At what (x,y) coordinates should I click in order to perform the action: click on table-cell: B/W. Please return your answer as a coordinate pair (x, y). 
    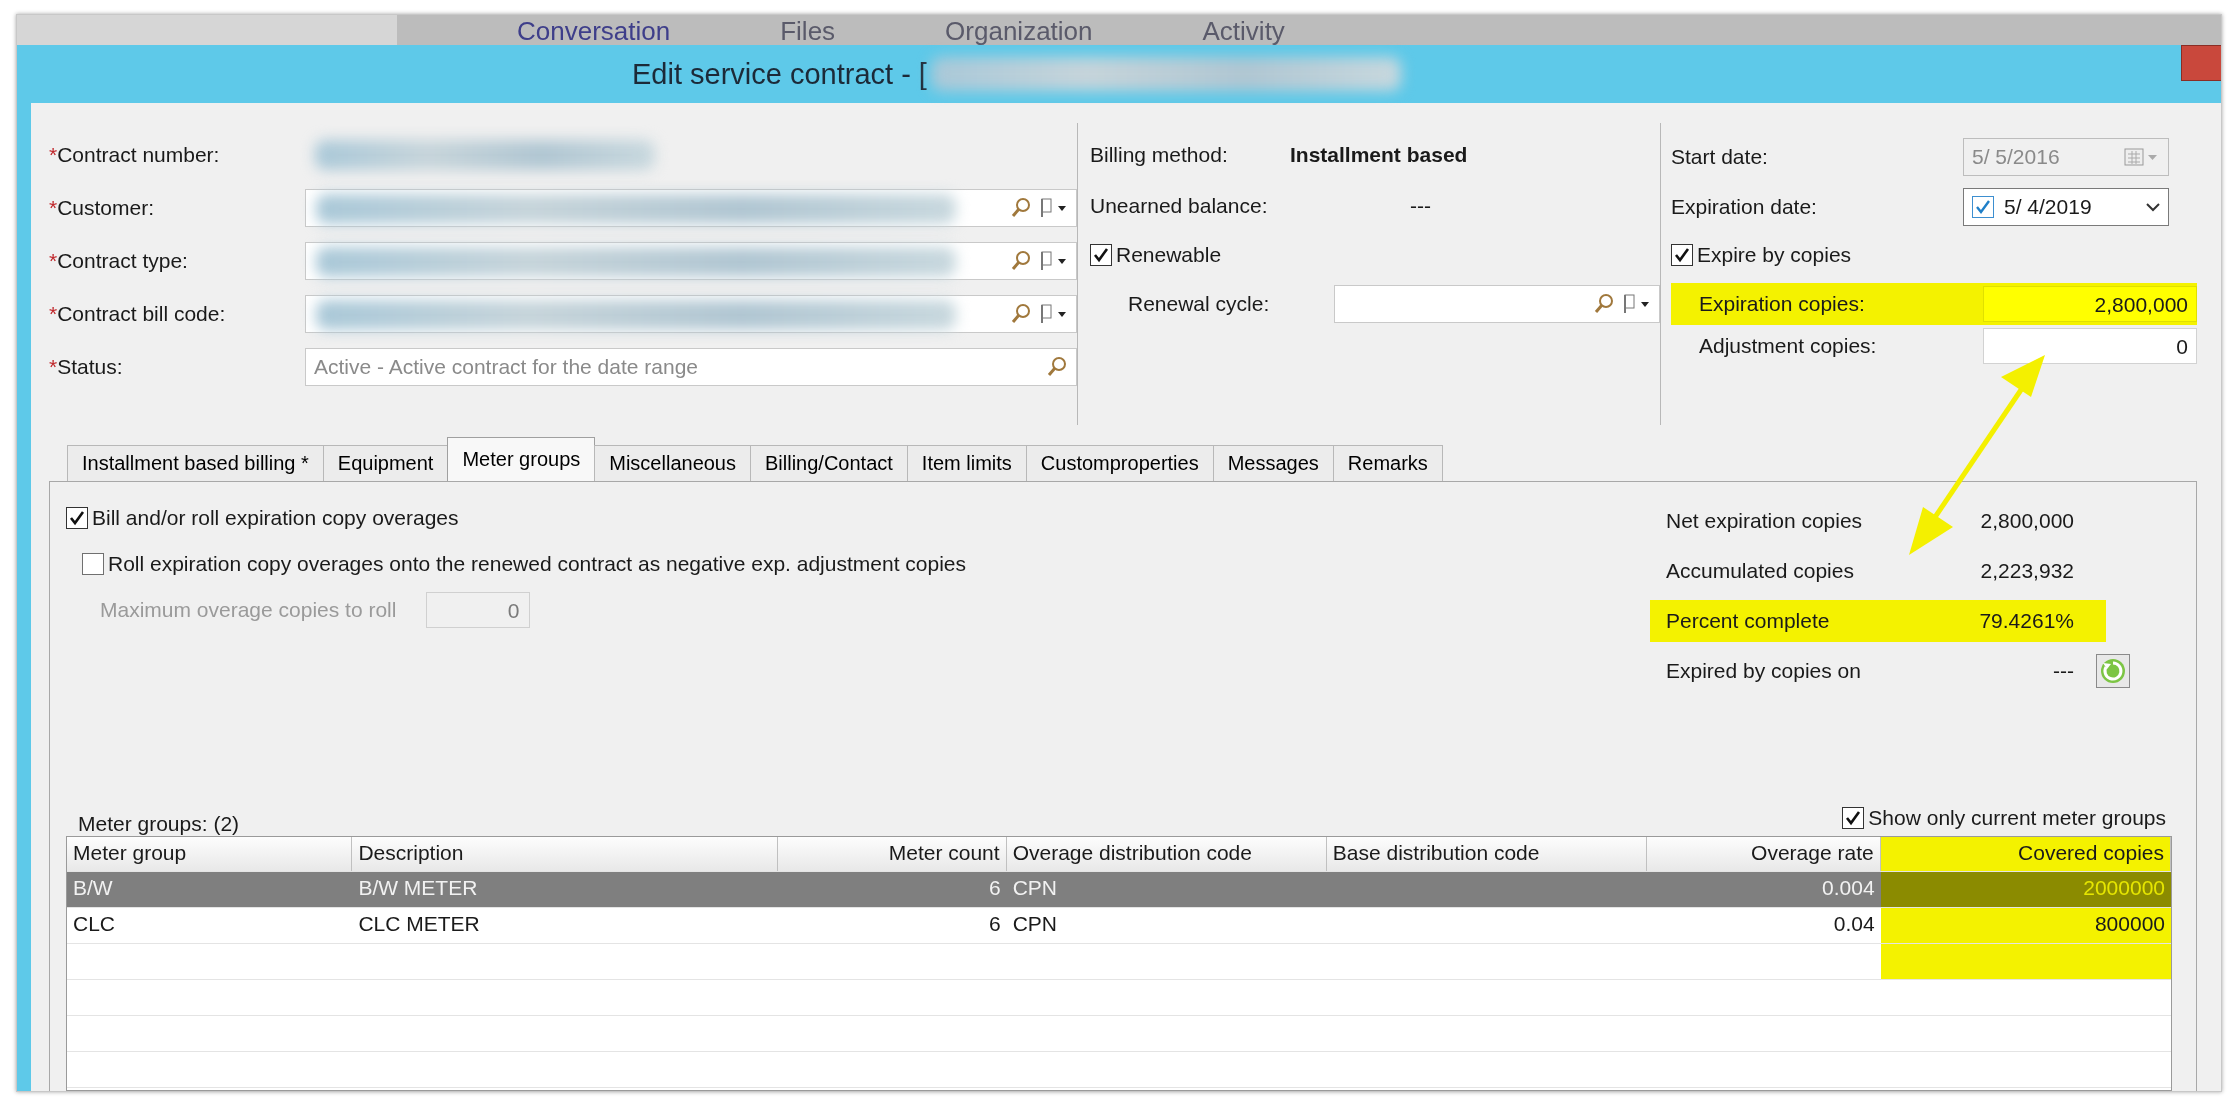
    Looking at the image, I should click on (93, 887).